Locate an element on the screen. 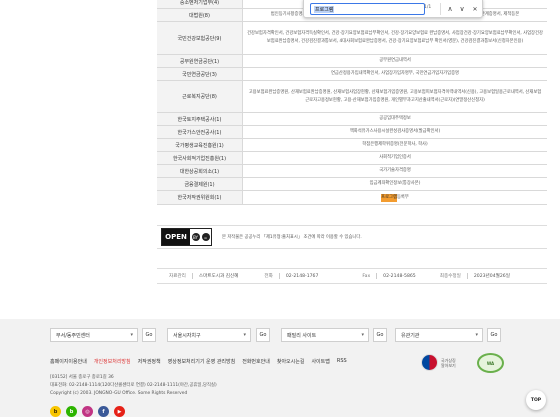  open-logo-text: OPEN is located at coordinates (176, 237).